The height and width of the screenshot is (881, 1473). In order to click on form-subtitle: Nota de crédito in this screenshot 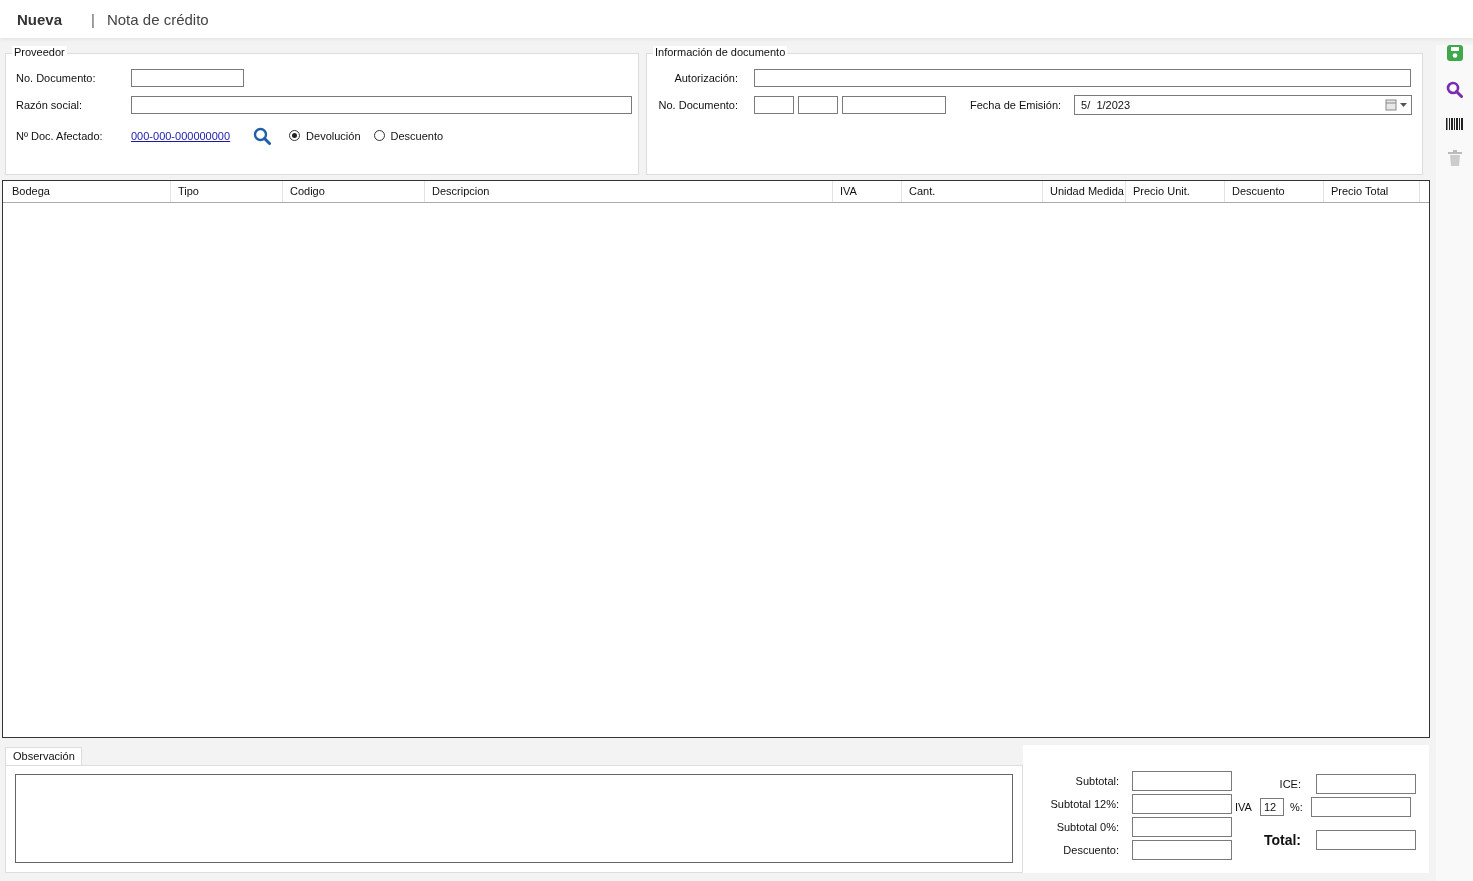, I will do `click(157, 19)`.